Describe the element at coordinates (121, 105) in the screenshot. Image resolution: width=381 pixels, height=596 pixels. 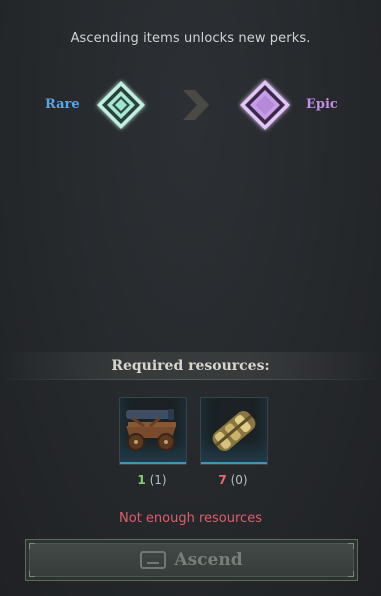
I see `rare-diamond-icon` at that location.